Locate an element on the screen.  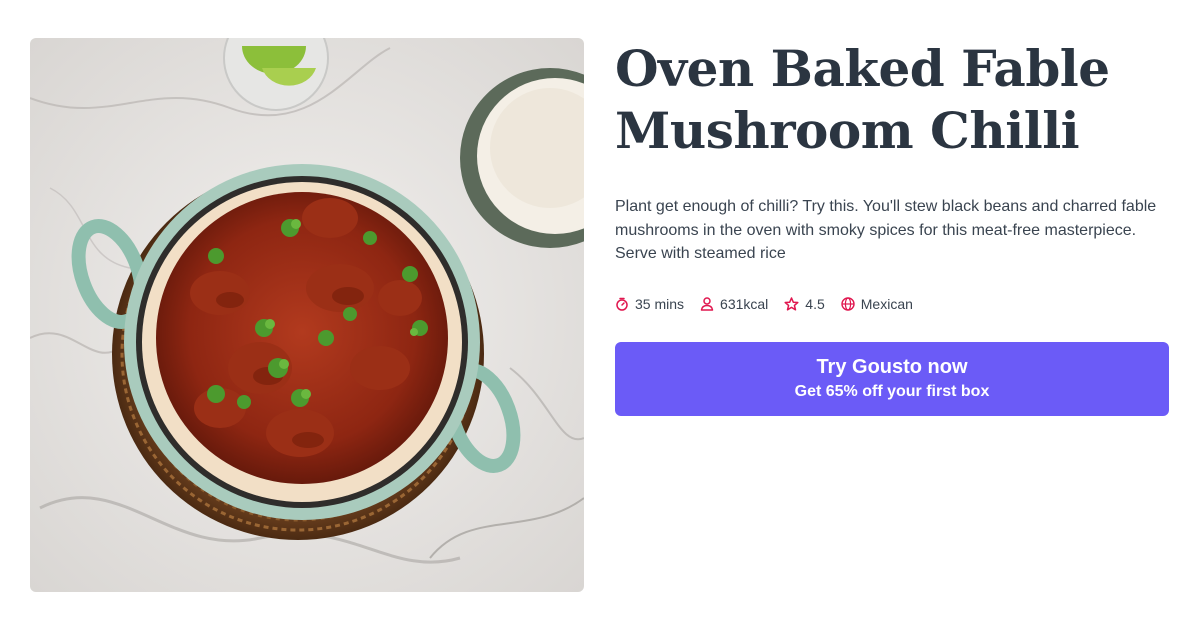
recipe-meta: 35 mins 631kcal 4.5 Mexican is located at coordinates (892, 304).